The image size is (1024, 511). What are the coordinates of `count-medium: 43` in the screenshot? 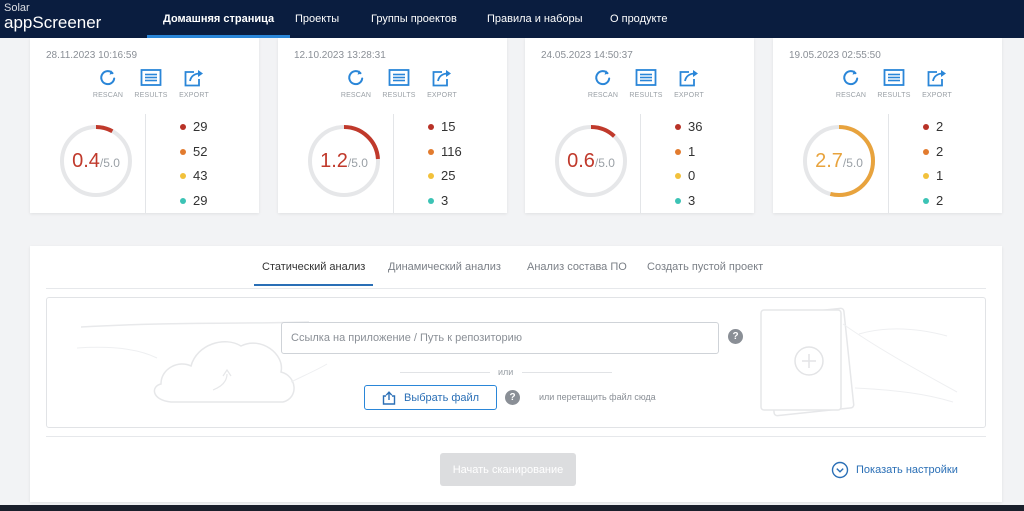 It's located at (210, 175).